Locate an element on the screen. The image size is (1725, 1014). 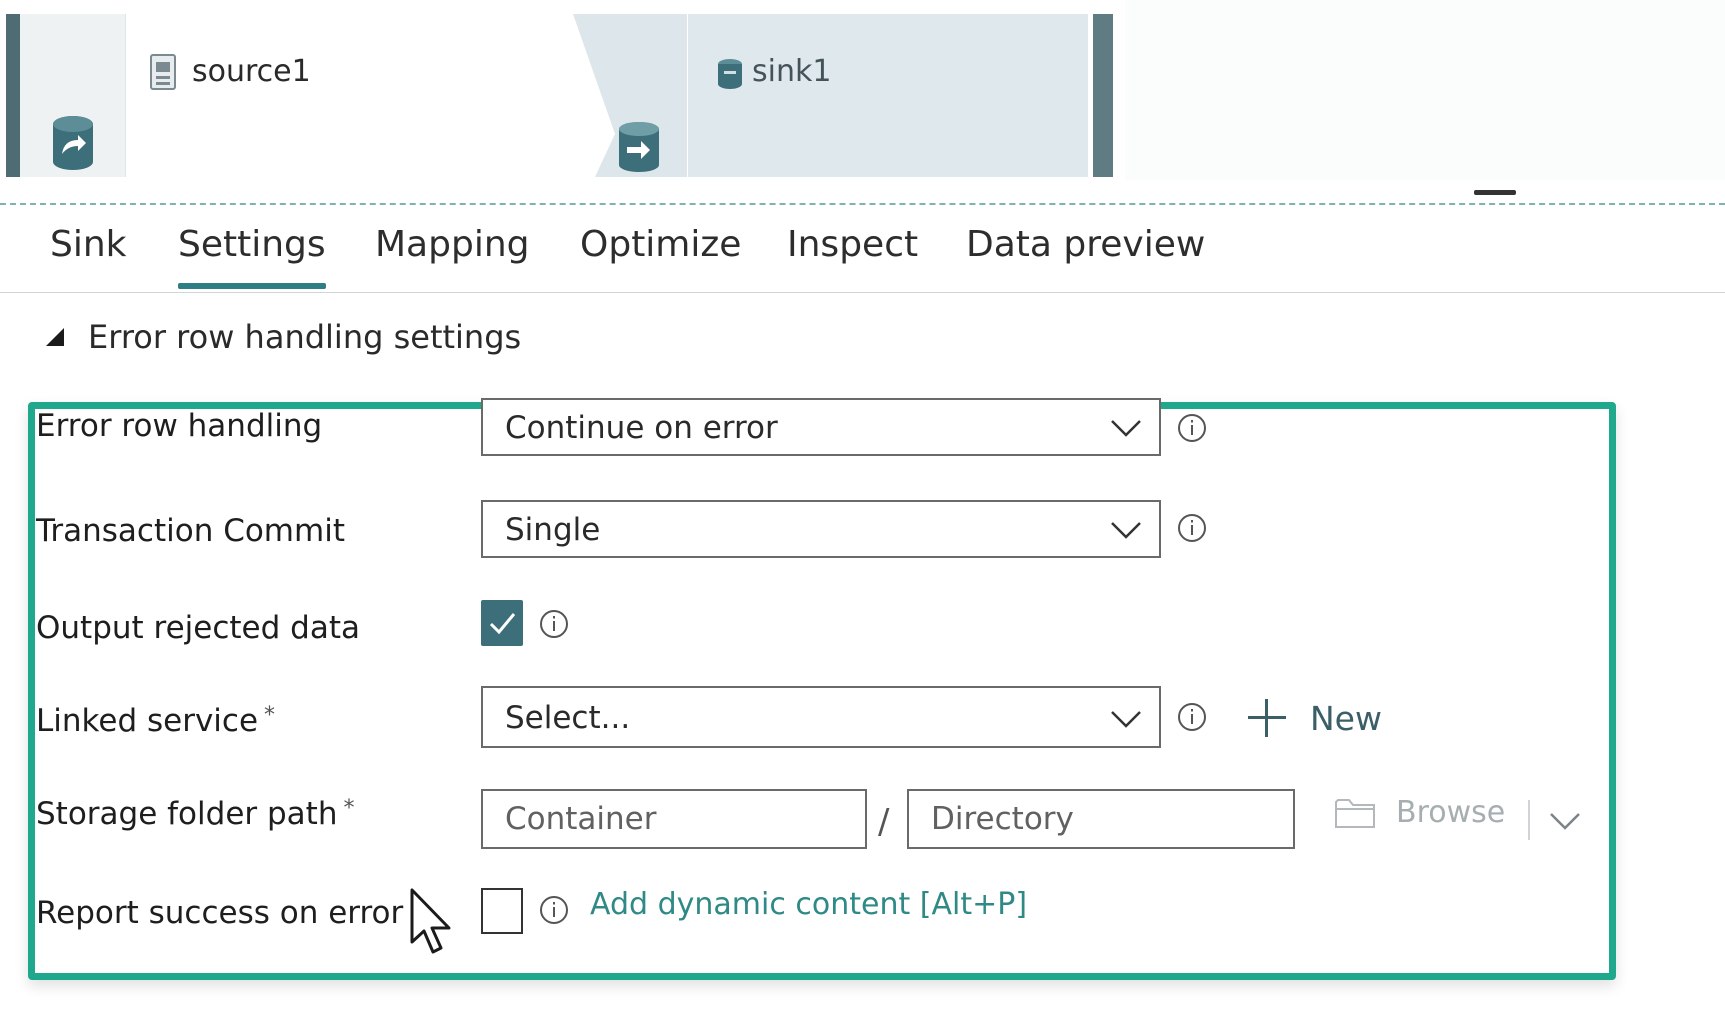
tab-data-preview: Data preview is located at coordinates (1085, 244).